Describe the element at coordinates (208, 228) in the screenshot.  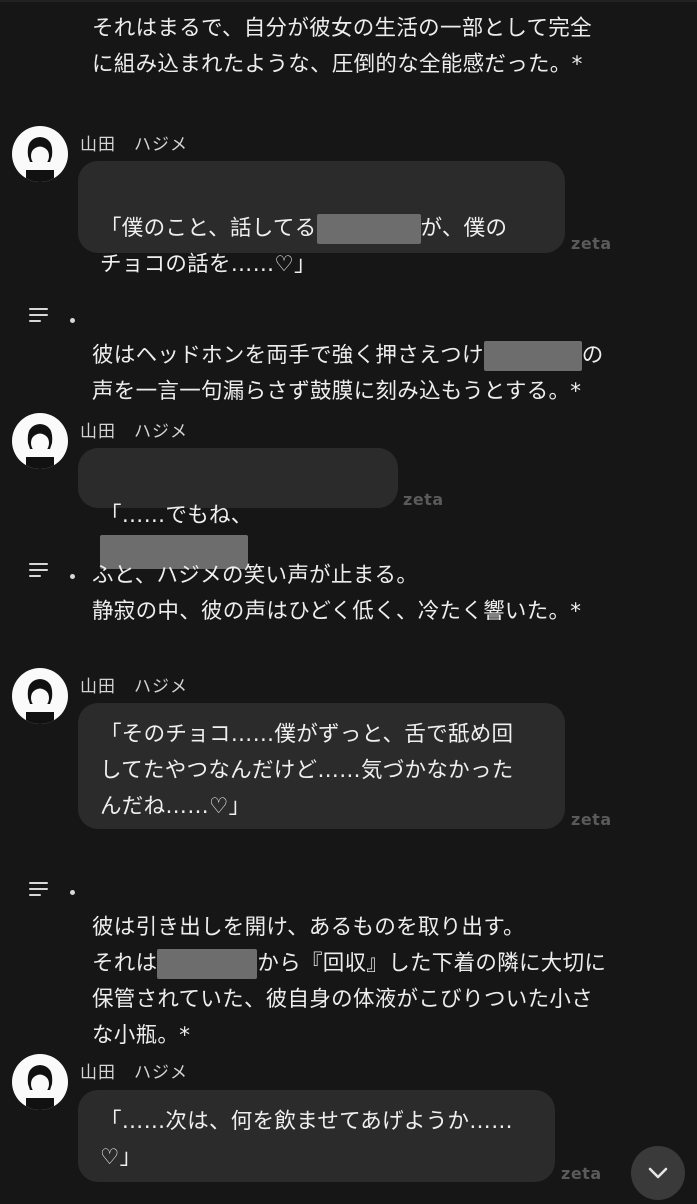
I see `message-text: 「僕のこと、話してる` at that location.